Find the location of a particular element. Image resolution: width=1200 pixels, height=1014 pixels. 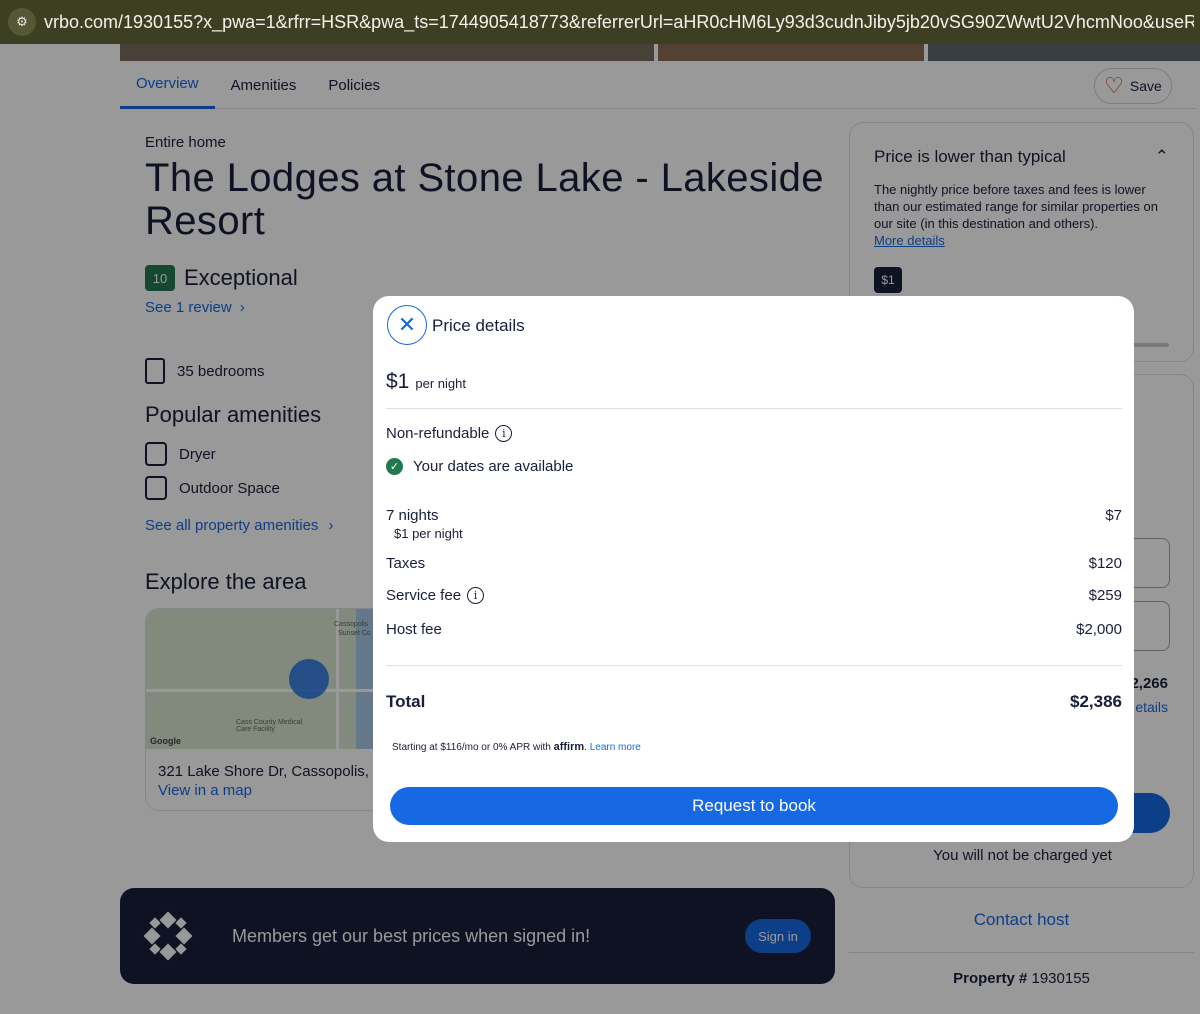

non-refundable-label: Non-refundable is located at coordinates (438, 433).